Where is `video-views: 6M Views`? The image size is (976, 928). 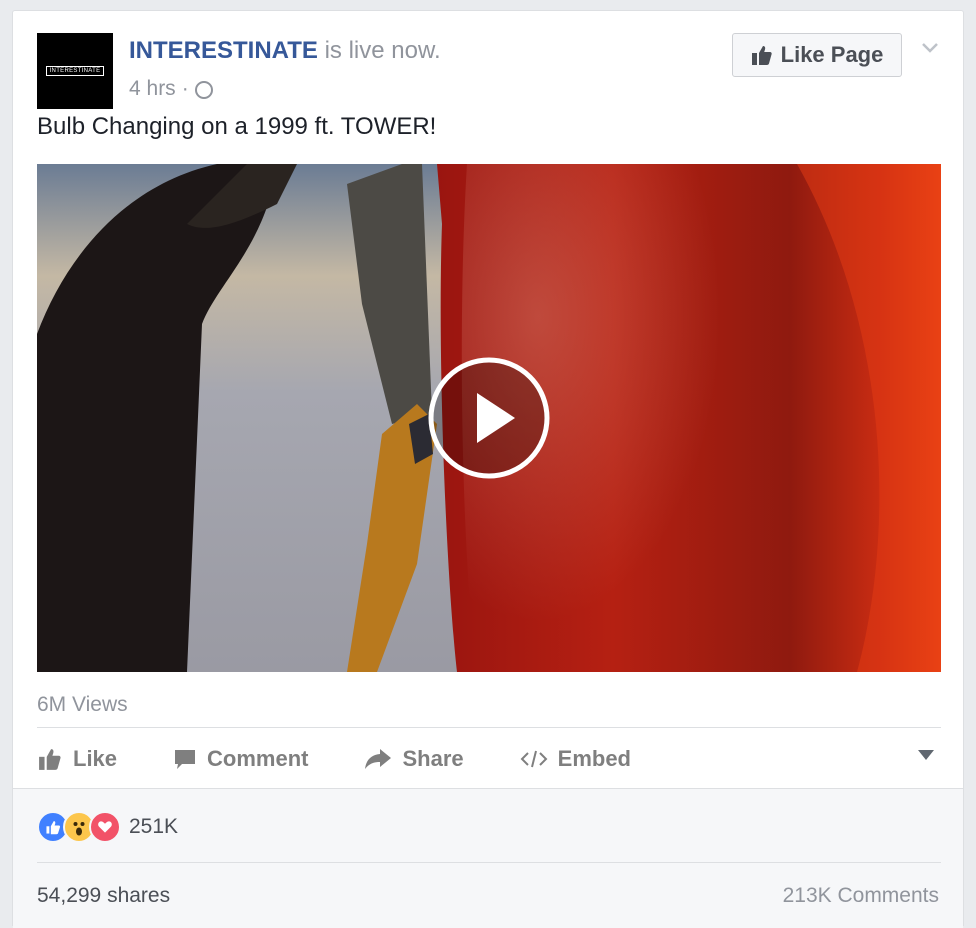 video-views: 6M Views is located at coordinates (82, 704).